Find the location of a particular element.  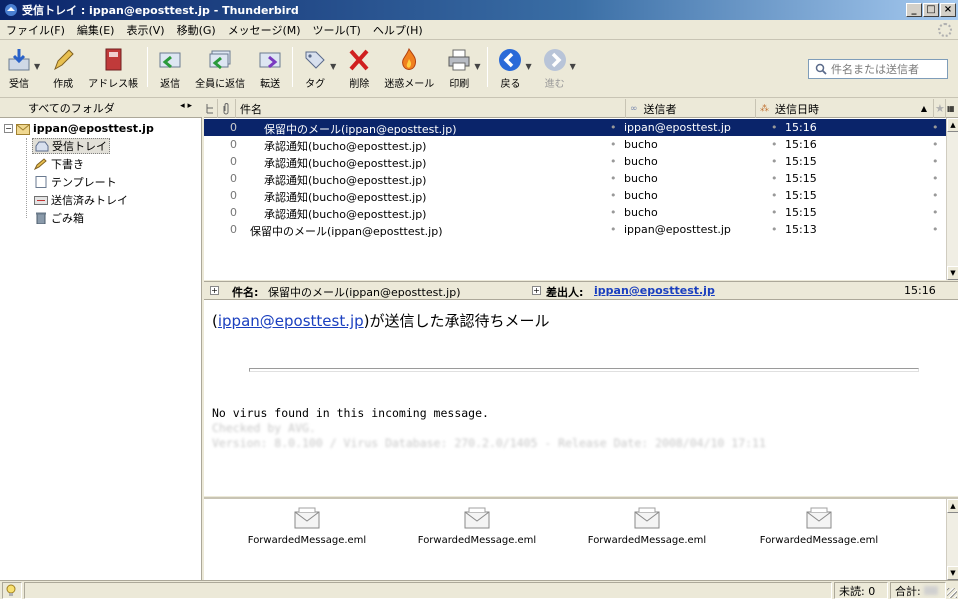

folder-view-arrows: ◂ ▸ is located at coordinates (186, 106).